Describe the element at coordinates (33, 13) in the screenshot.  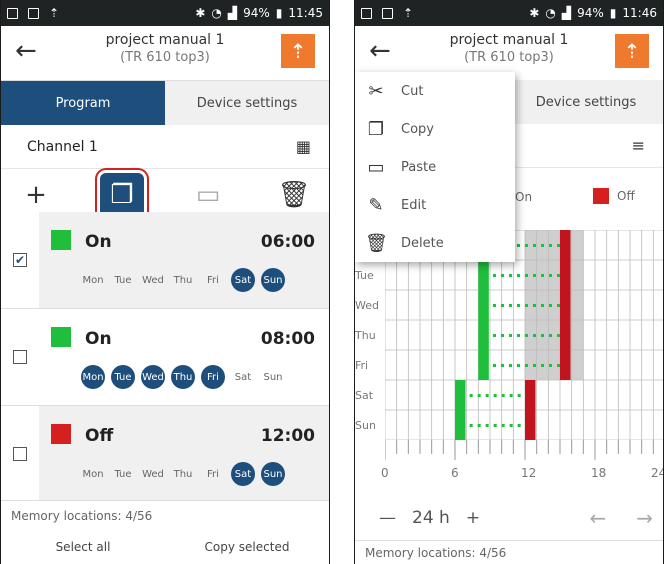
I see `cast-icon` at that location.